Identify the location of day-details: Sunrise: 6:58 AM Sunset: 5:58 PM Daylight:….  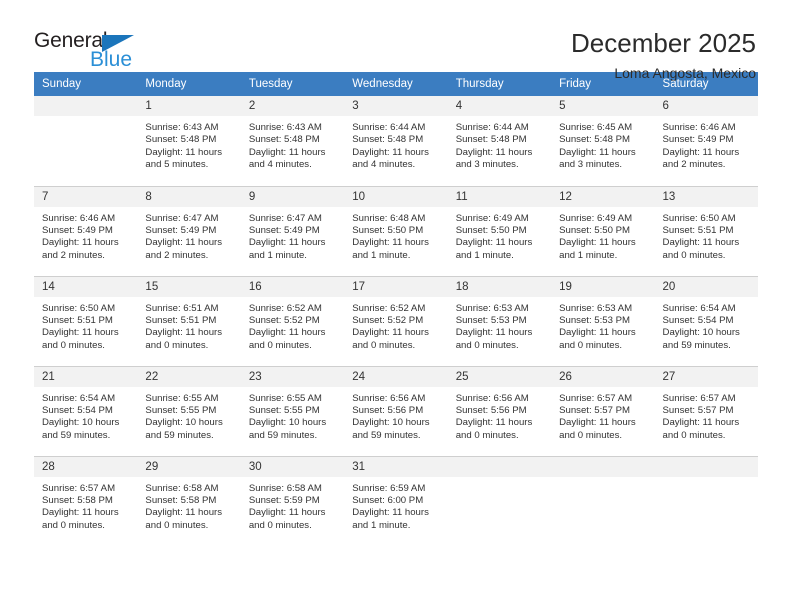
(188, 505).